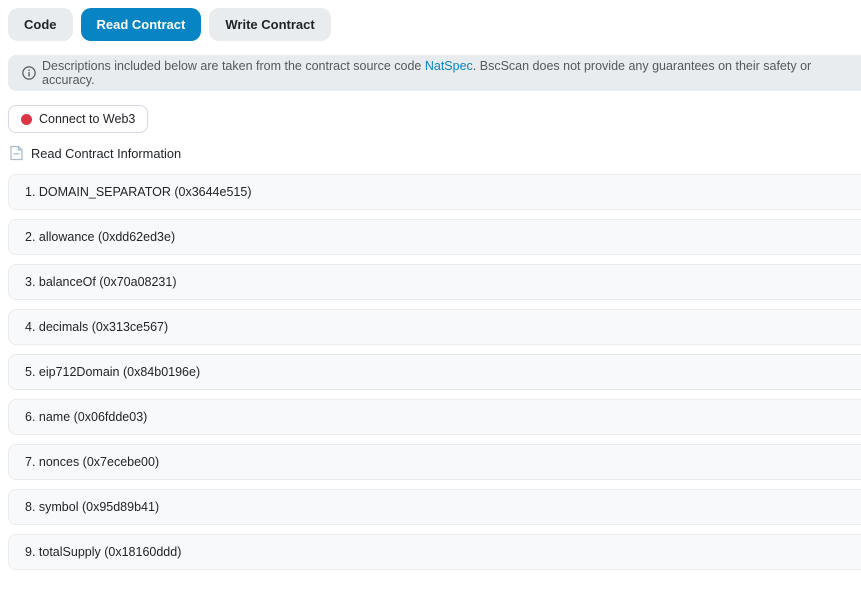 The width and height of the screenshot is (861, 593). I want to click on section-title-label: Read Contract Information, so click(106, 153).